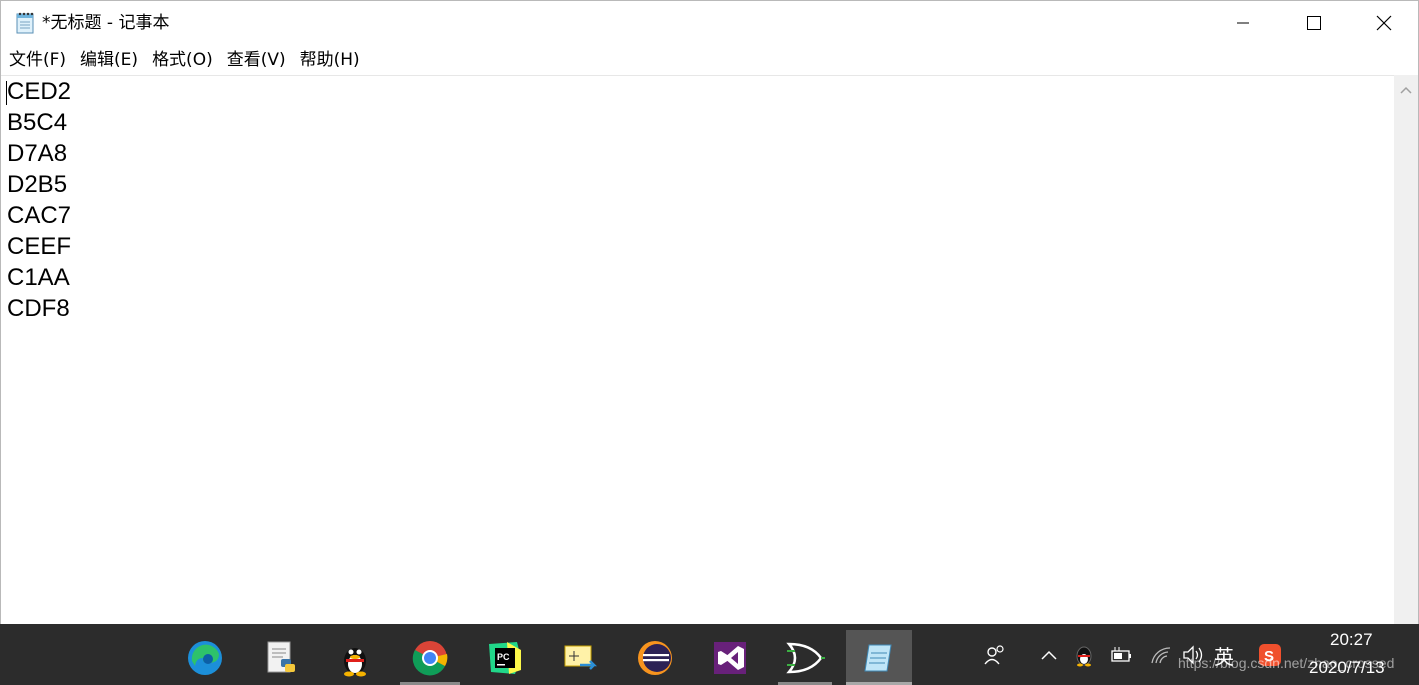  I want to click on pycharm-icon: PC, so click(505, 657).